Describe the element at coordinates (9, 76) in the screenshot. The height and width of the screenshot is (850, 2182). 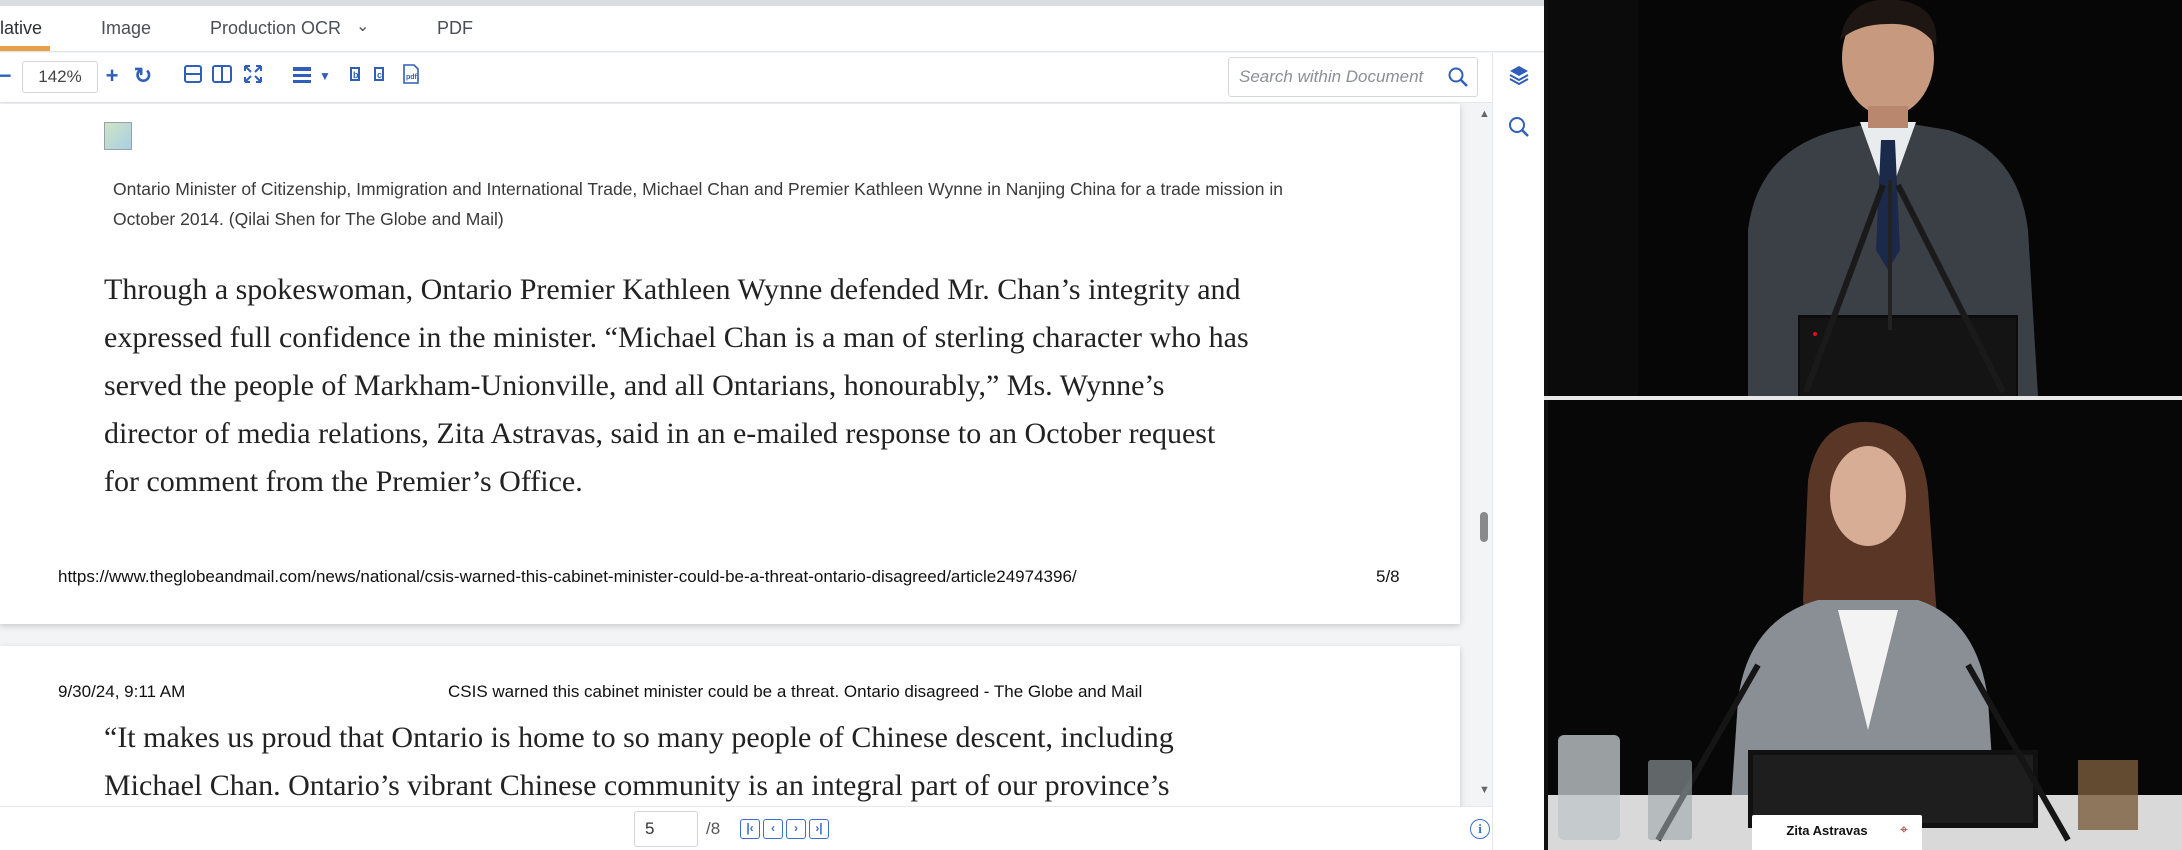
I see `zoom-out-icon: −` at that location.